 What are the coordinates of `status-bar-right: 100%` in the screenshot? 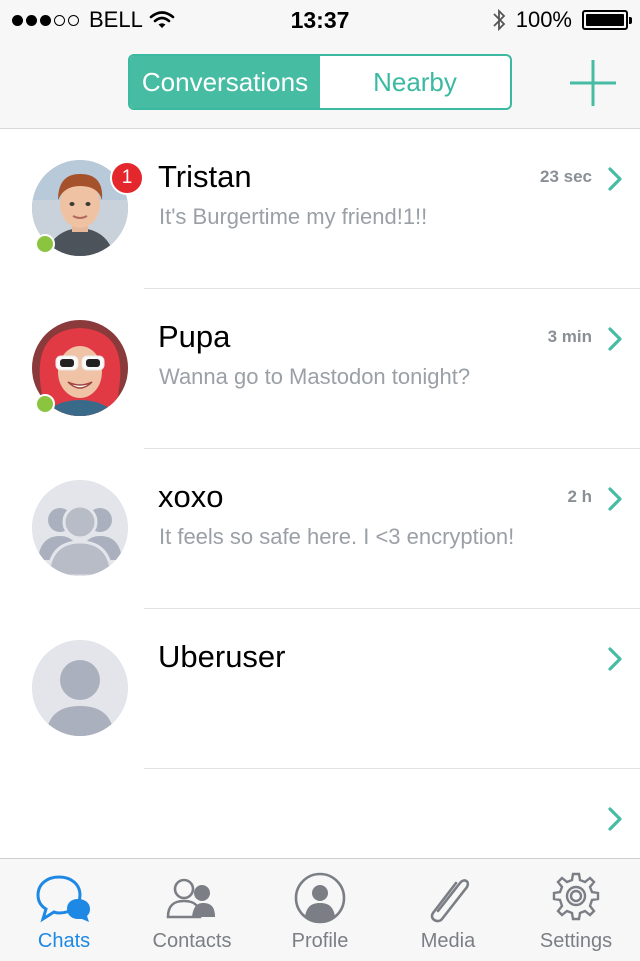 It's located at (562, 20).